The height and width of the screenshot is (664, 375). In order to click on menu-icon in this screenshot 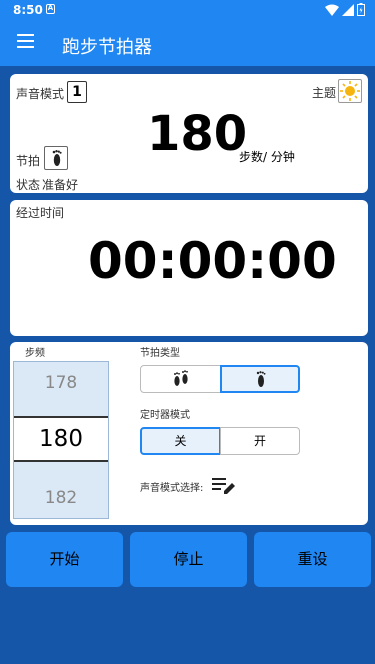, I will do `click(25, 41)`.